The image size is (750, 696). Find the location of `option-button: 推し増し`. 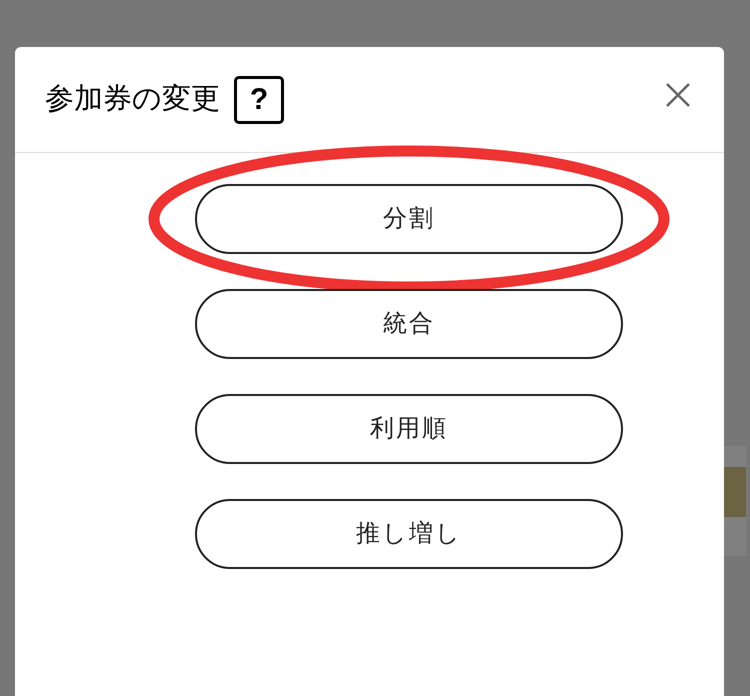

option-button: 推し増し is located at coordinates (409, 534).